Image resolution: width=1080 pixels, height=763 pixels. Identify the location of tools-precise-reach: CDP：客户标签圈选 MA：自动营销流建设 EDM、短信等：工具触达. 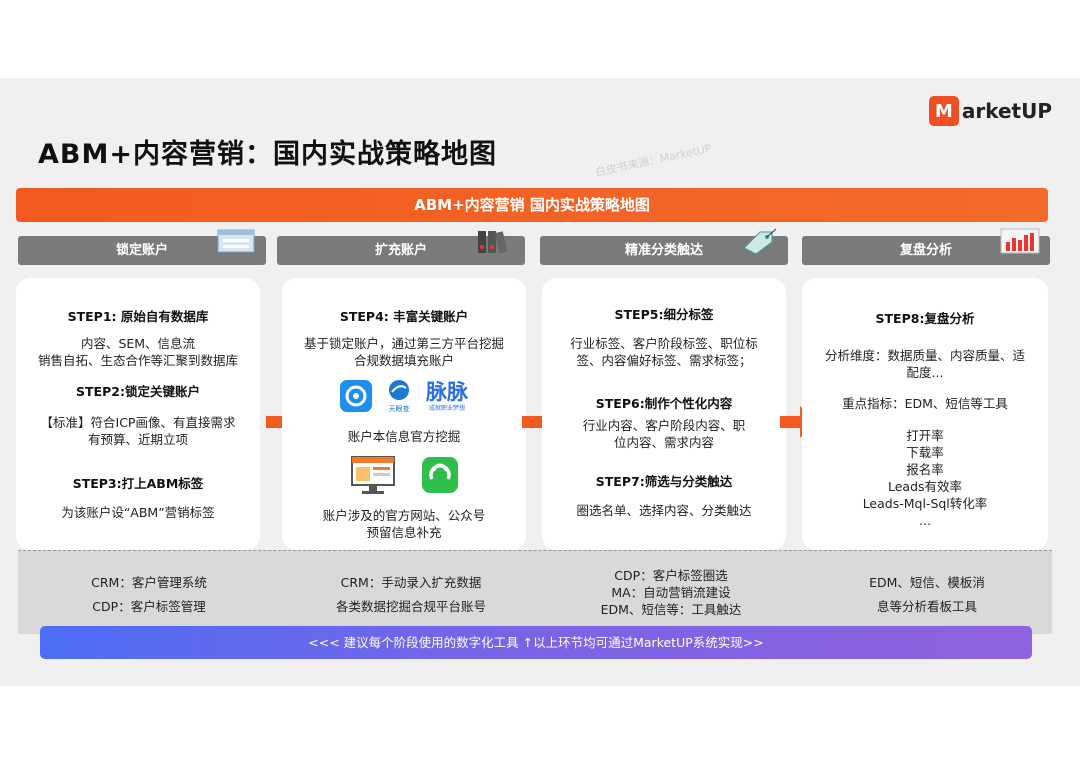
(671, 592).